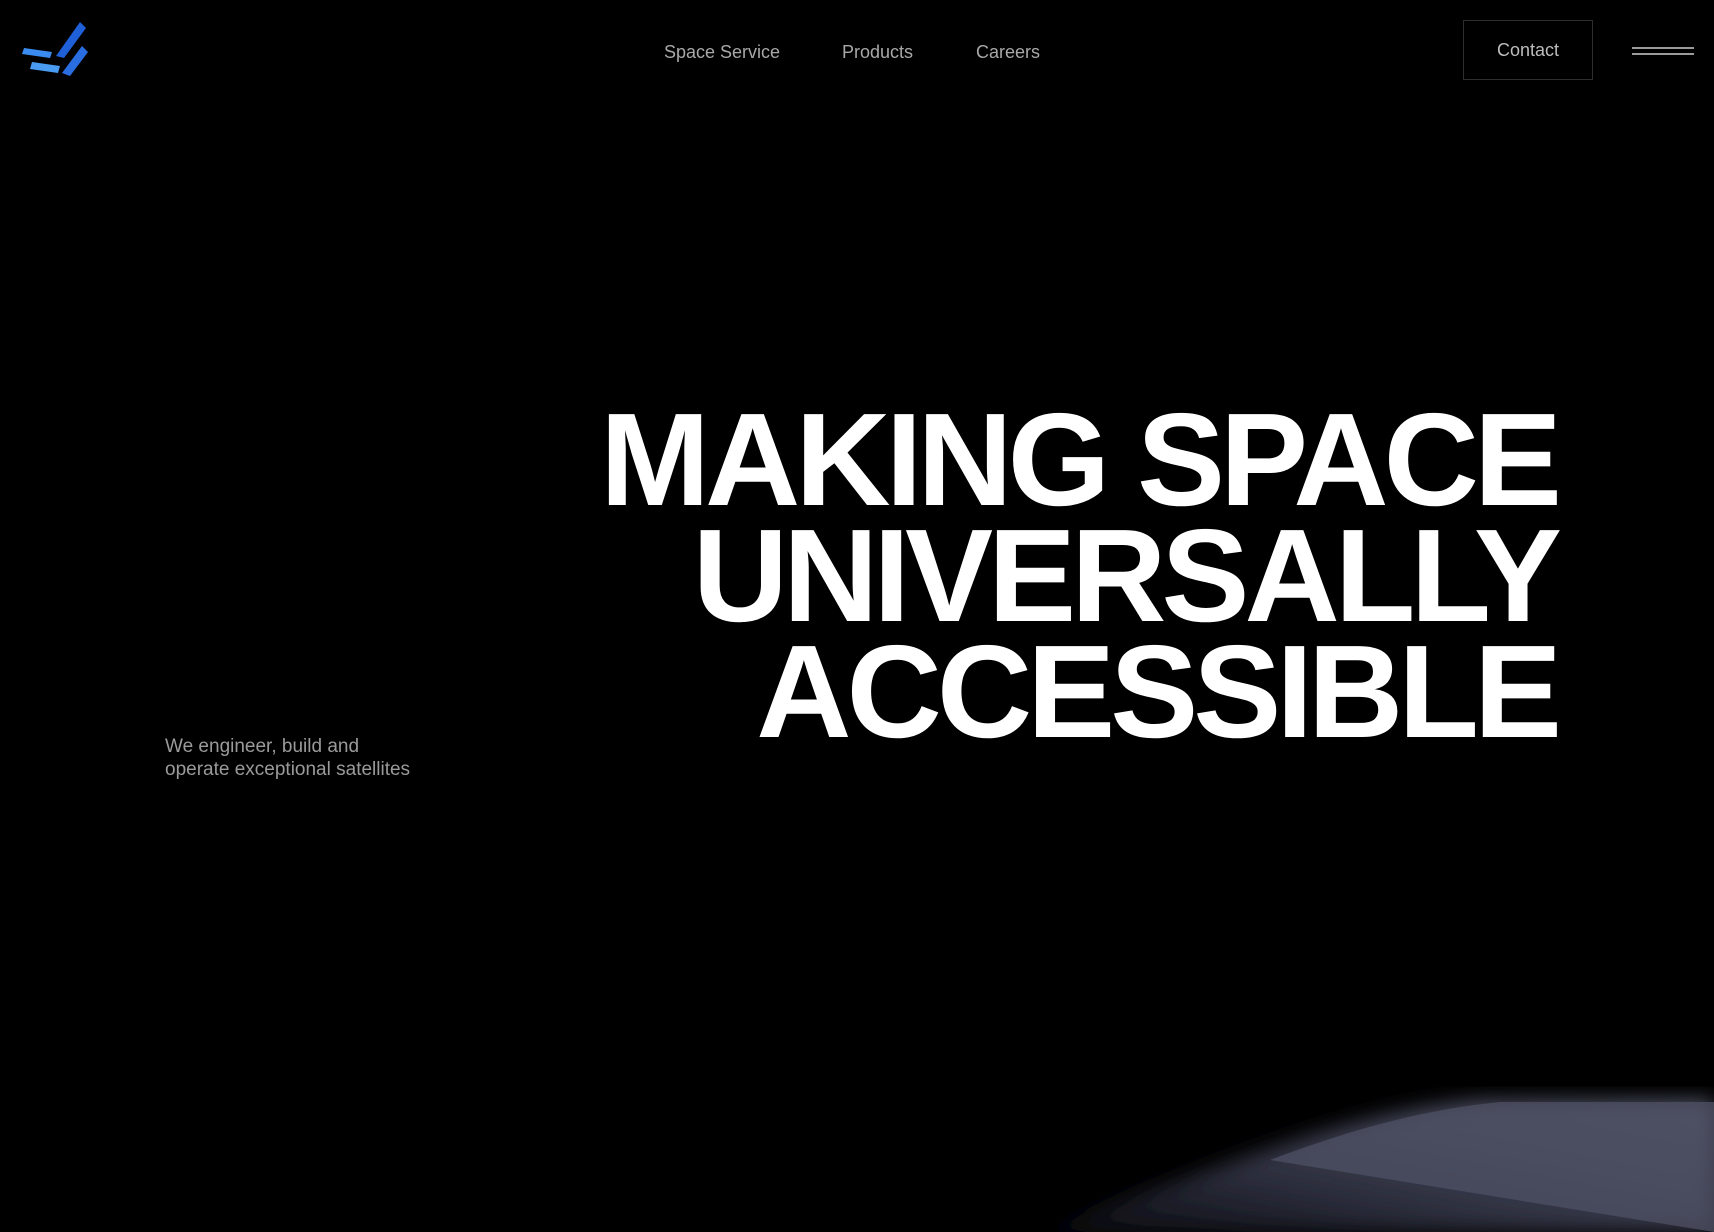  What do you see at coordinates (1528, 50) in the screenshot?
I see `contact-button: Contact` at bounding box center [1528, 50].